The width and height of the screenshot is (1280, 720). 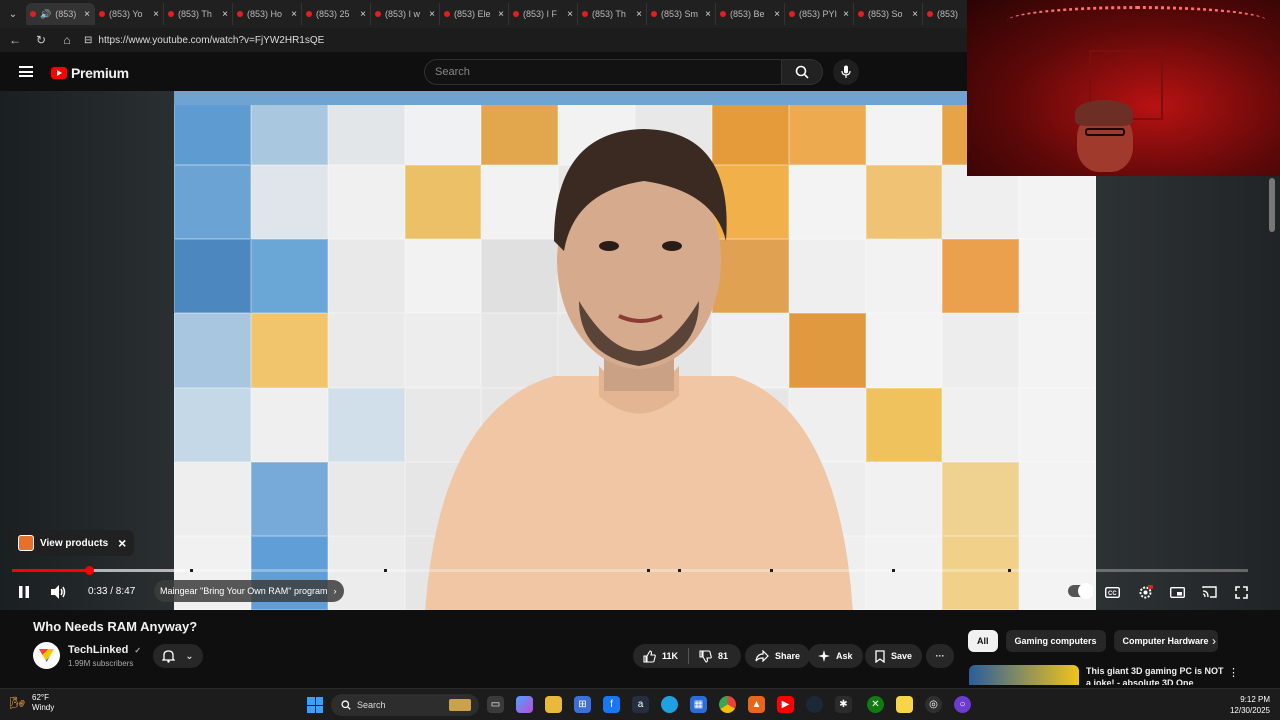 I want to click on pause-button, so click(x=24, y=592).